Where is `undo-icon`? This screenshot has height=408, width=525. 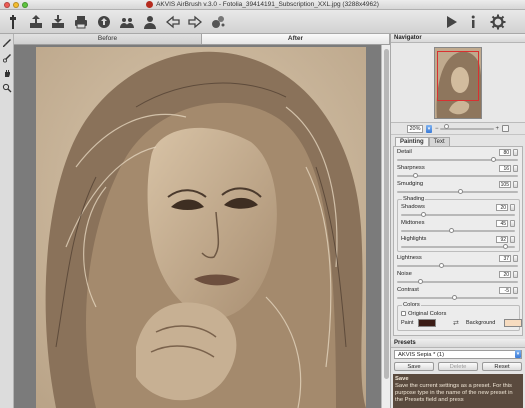
undo-icon is located at coordinates (173, 22).